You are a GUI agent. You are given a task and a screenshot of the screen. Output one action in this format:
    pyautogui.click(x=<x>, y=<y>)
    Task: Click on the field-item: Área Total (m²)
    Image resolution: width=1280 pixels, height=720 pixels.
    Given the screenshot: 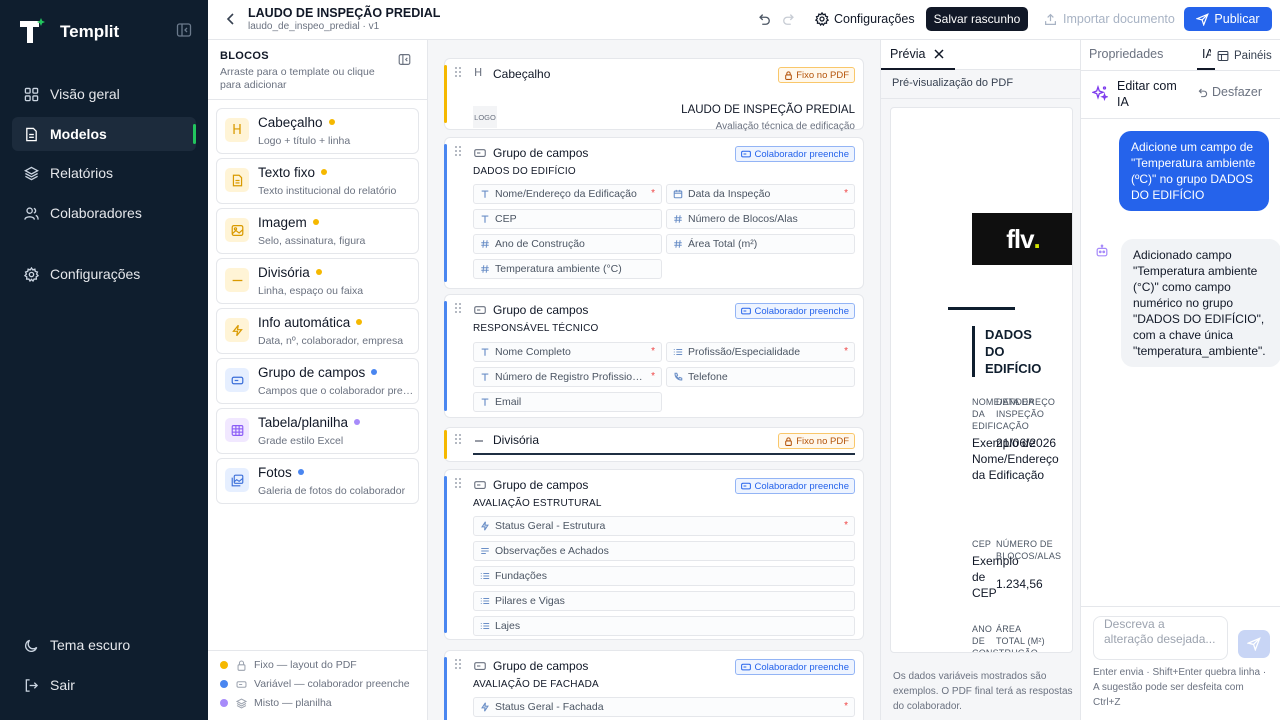 What is the action you would take?
    pyautogui.click(x=760, y=244)
    